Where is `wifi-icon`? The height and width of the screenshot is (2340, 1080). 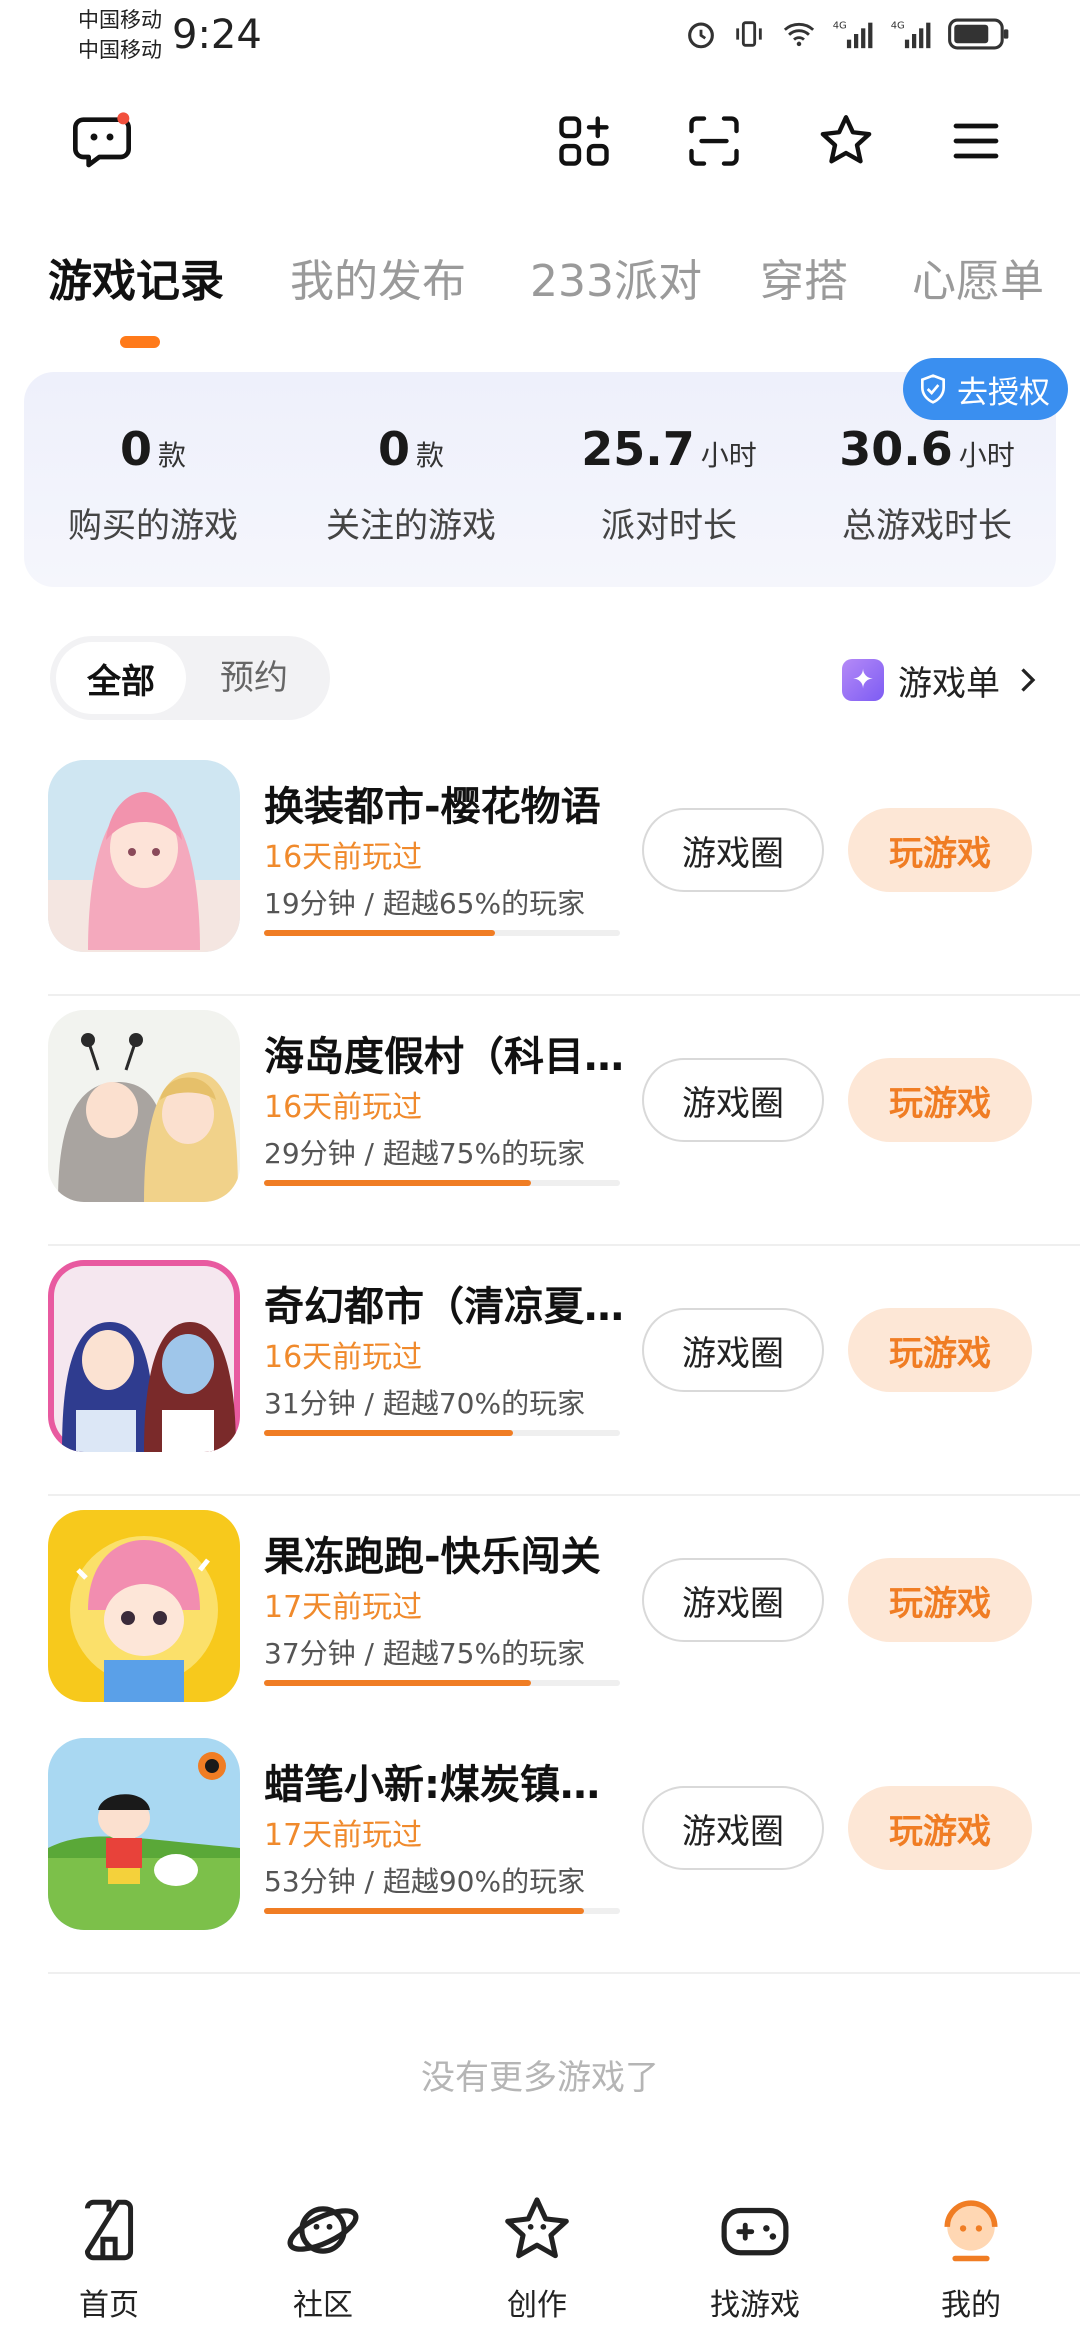 wifi-icon is located at coordinates (799, 34).